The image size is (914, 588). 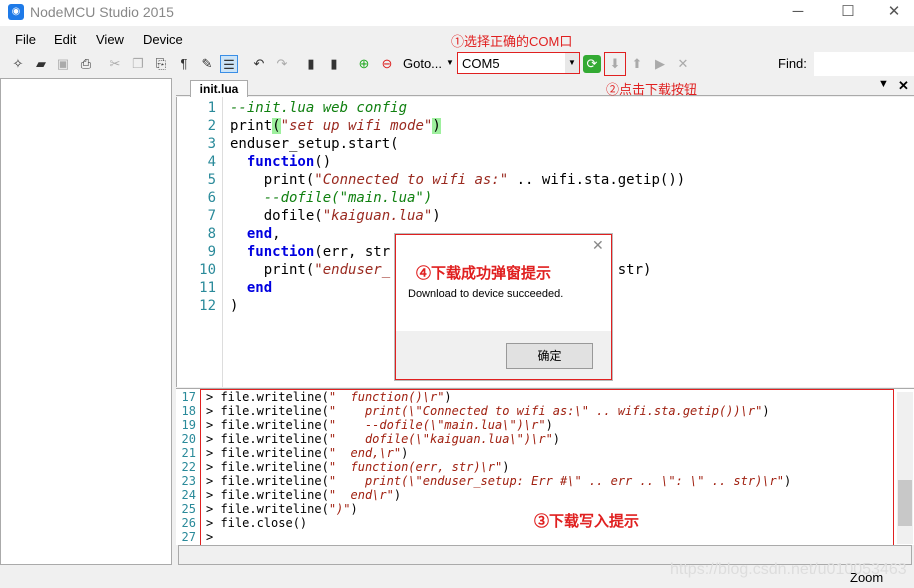 What do you see at coordinates (161, 64) in the screenshot?
I see `paste-icon: ⎘` at bounding box center [161, 64].